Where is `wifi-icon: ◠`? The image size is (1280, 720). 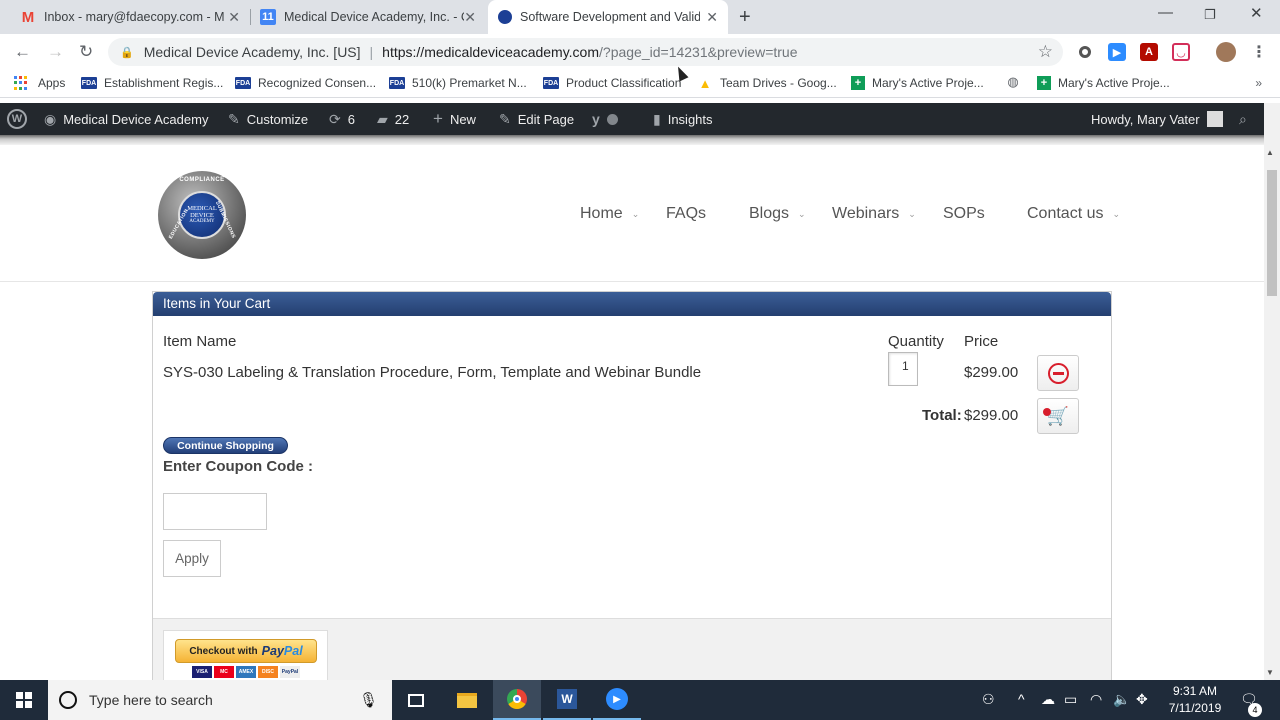 wifi-icon: ◠ is located at coordinates (1096, 699).